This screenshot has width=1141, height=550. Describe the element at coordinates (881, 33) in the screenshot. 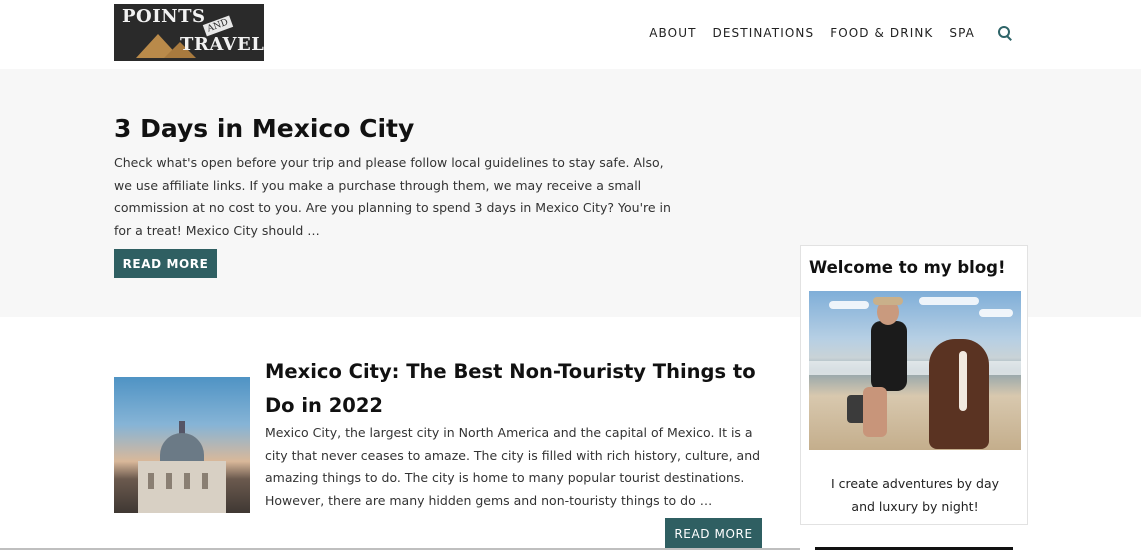

I see `nav-item-food-drink: FOOD & DRINK` at that location.